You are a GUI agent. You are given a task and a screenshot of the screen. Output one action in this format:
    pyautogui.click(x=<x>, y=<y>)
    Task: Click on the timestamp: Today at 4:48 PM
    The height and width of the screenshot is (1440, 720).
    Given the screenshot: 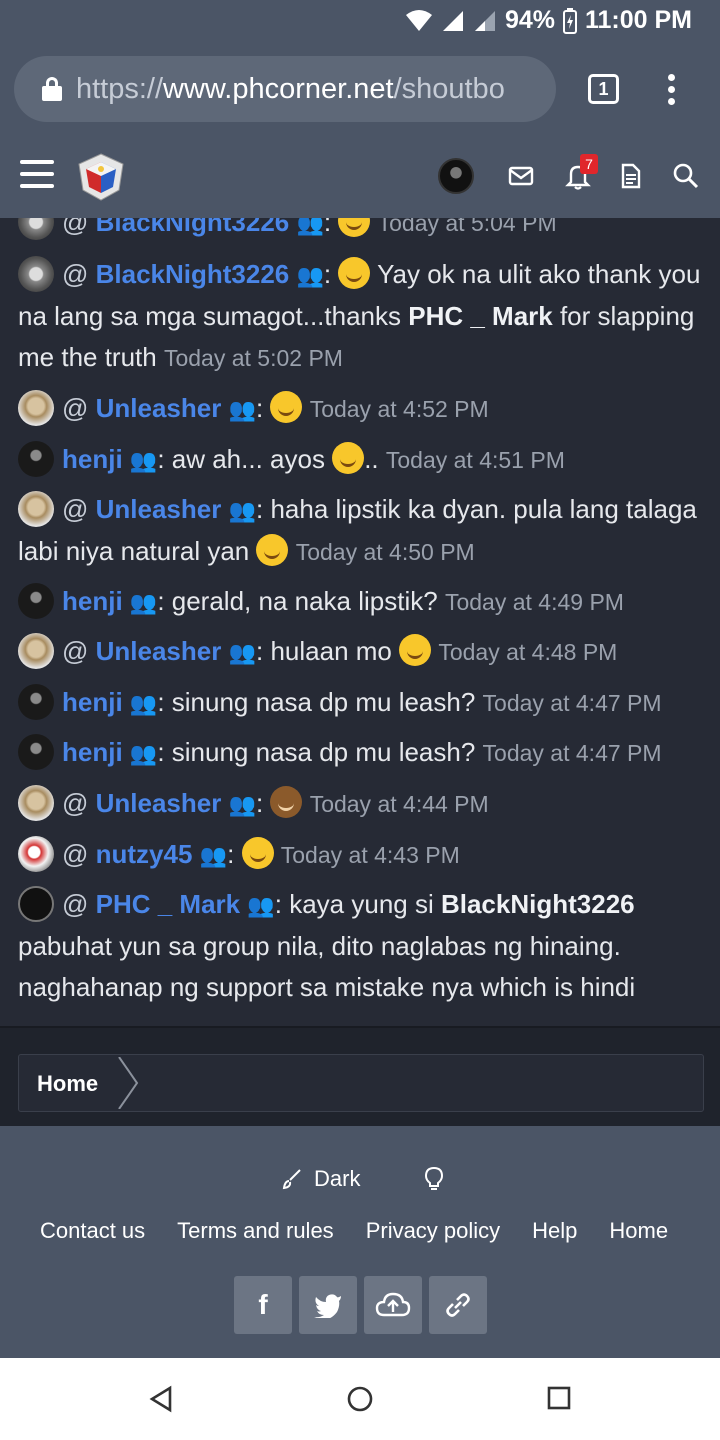 What is the action you would take?
    pyautogui.click(x=527, y=652)
    